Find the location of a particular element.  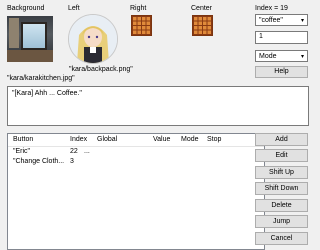

index-select-value: "coffee" is located at coordinates (271, 20).